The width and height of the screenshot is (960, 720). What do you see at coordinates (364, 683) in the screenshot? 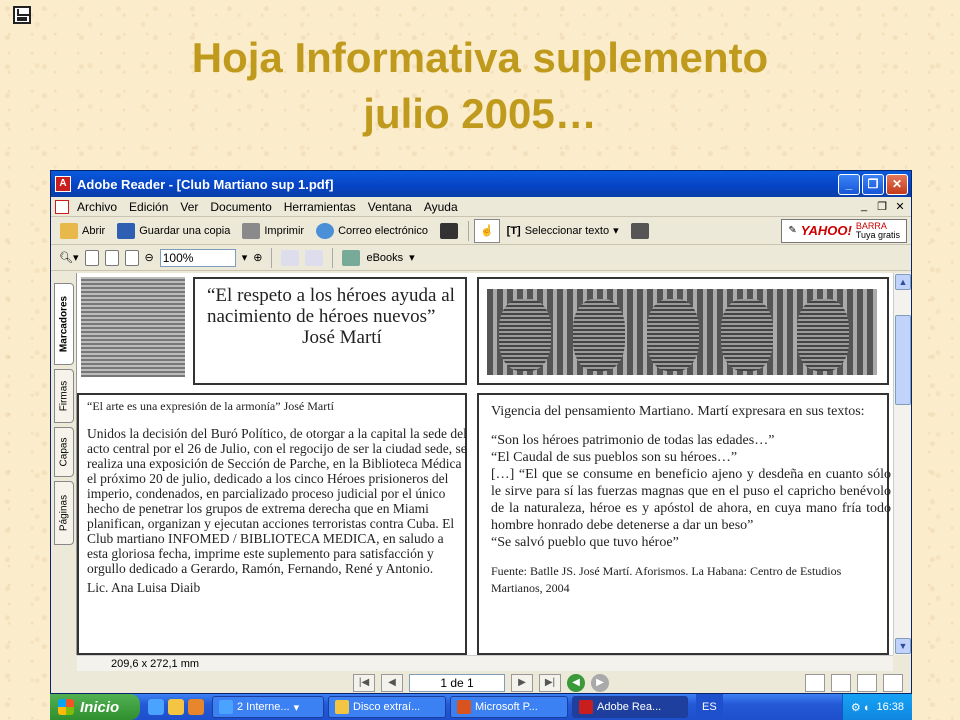
I see `first-page-button: |◀` at bounding box center [364, 683].